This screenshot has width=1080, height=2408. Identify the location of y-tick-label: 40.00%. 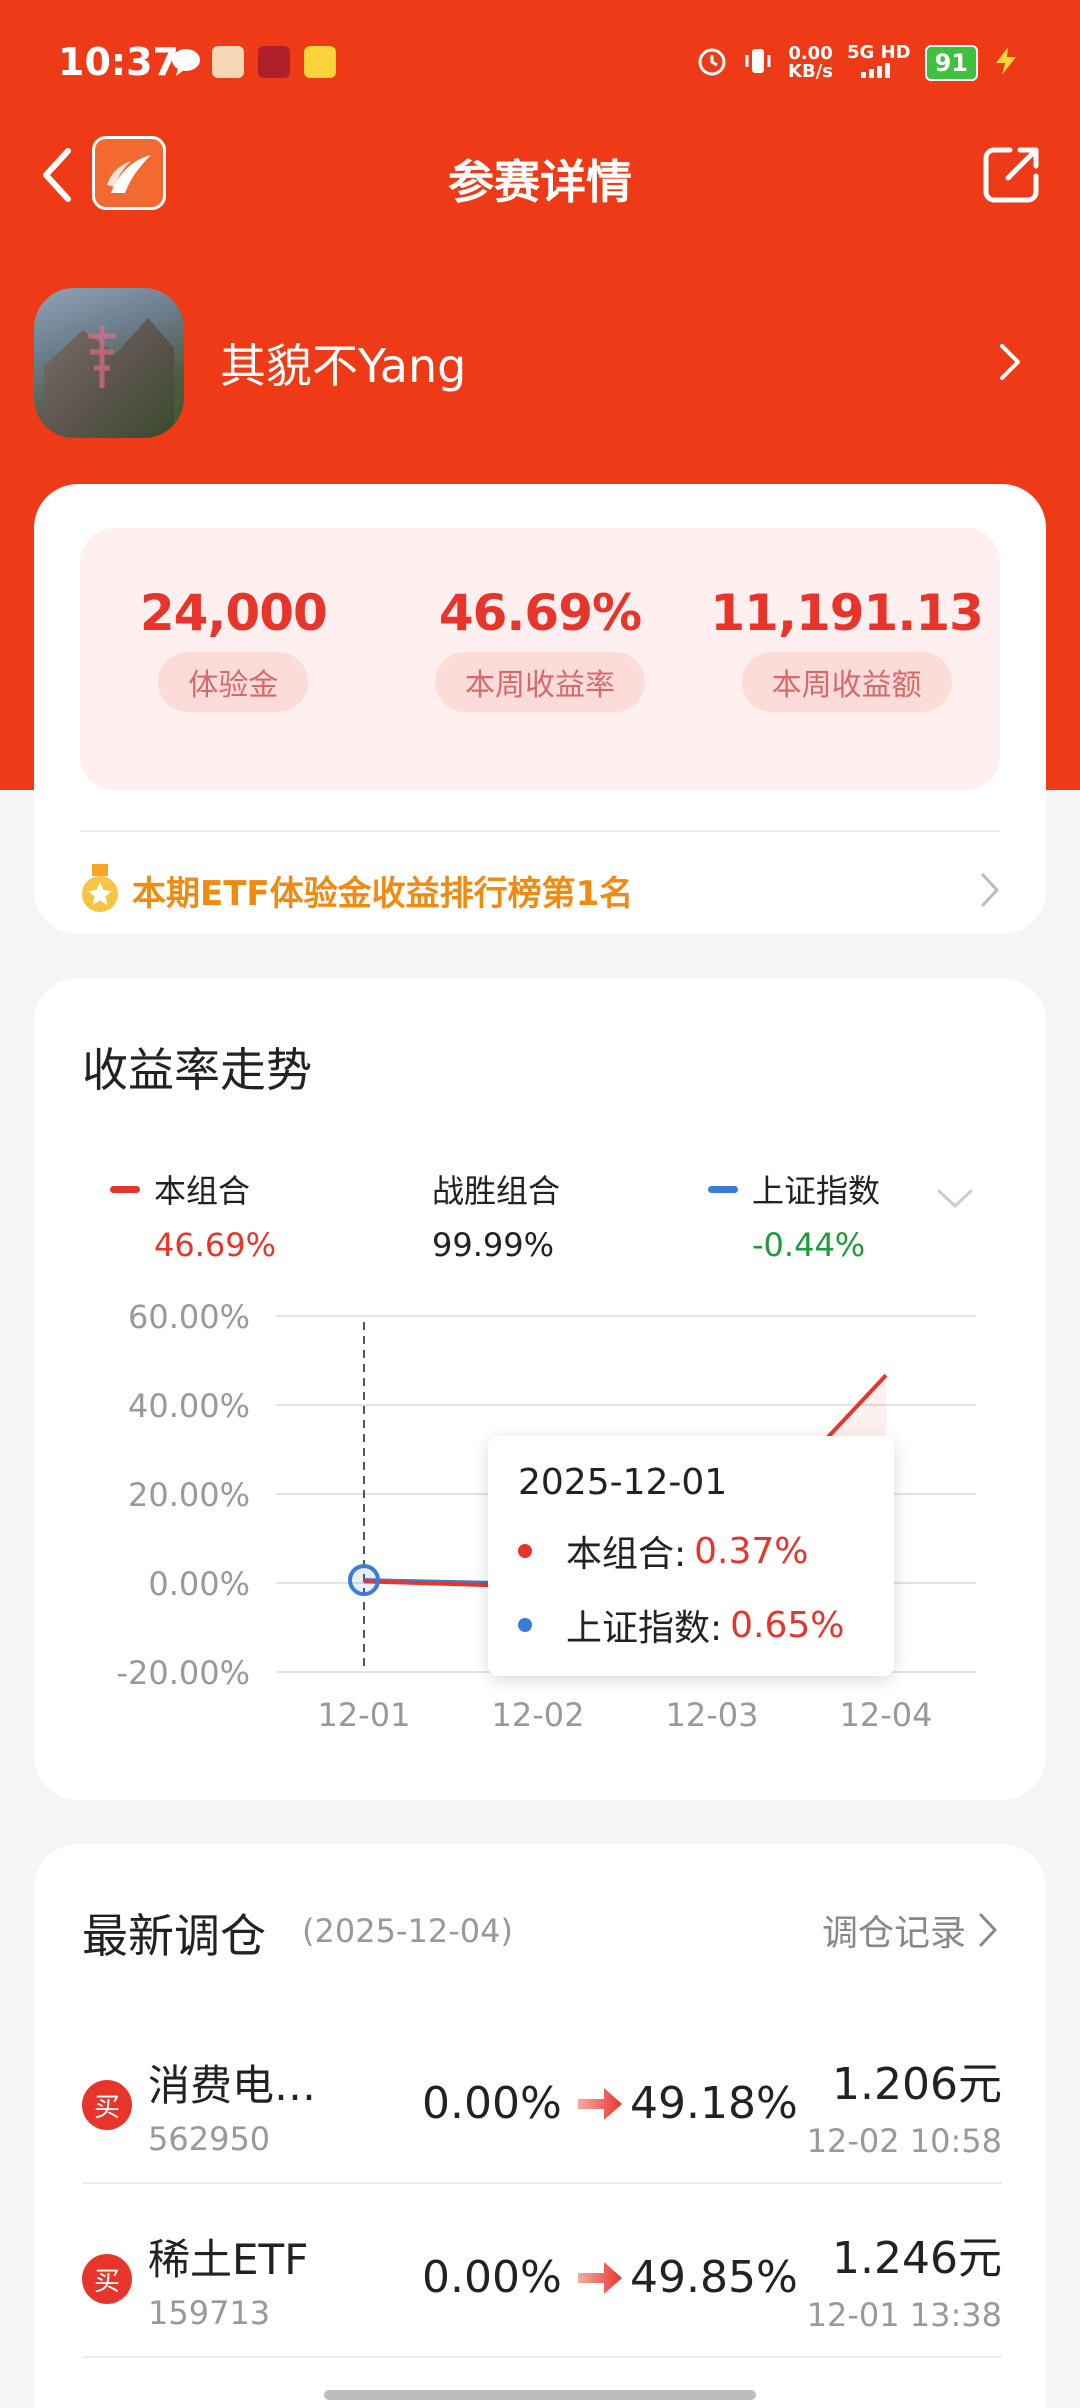
(189, 1406).